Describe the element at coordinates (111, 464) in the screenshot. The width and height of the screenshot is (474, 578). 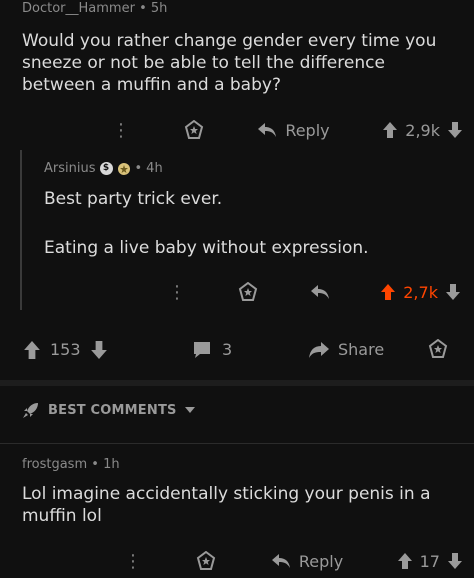
I see `comment-time: 1h` at that location.